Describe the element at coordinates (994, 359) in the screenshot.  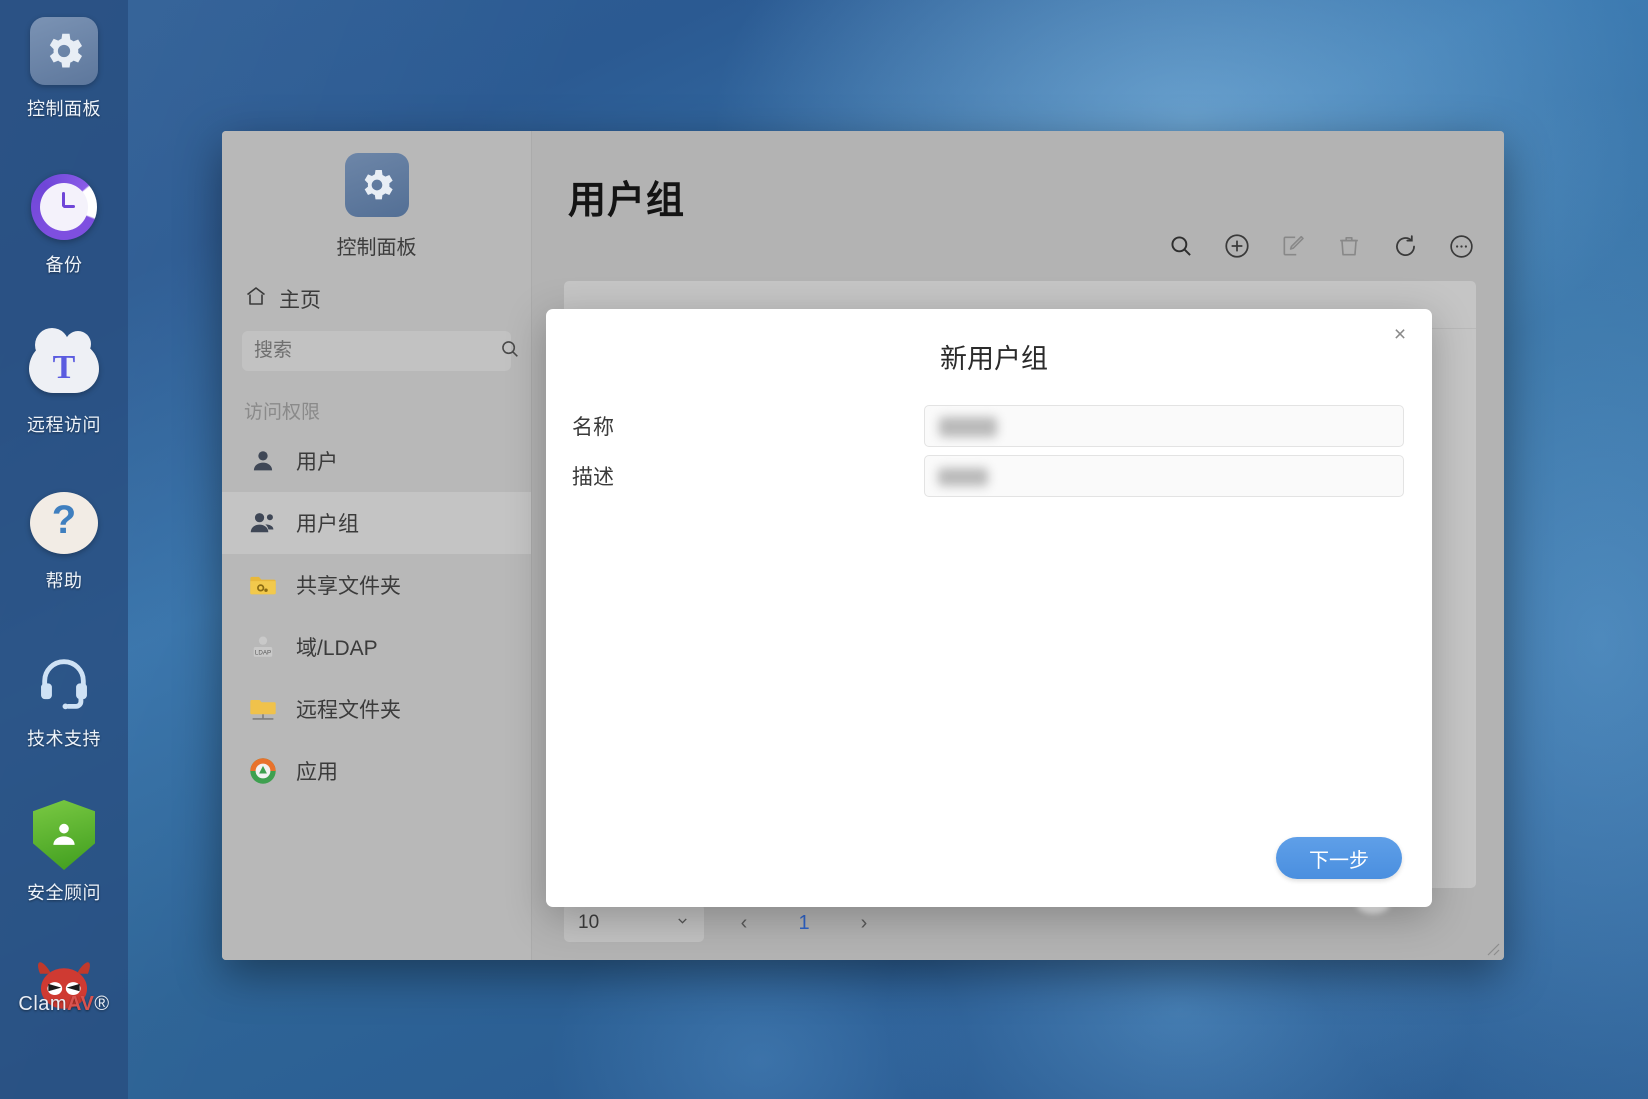
I see `dialog-title: 新用户组` at that location.